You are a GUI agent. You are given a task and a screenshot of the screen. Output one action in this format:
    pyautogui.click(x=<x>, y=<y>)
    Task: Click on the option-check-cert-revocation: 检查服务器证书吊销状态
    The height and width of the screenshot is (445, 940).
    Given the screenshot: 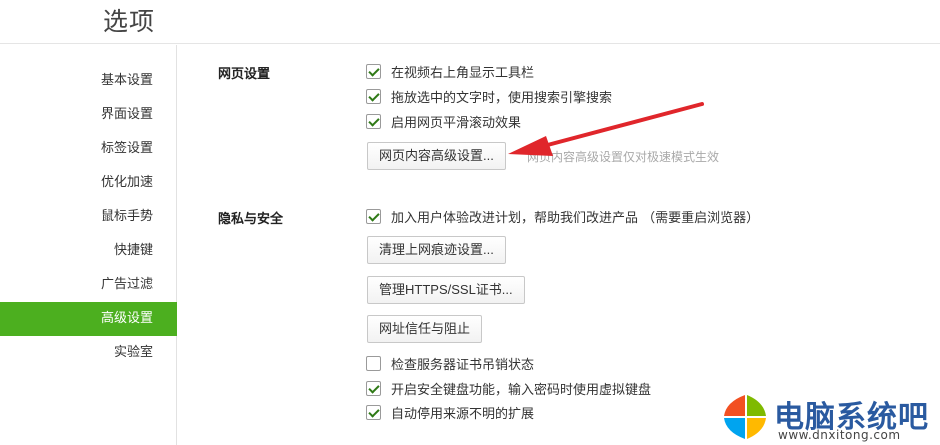 What is the action you would take?
    pyautogui.click(x=450, y=363)
    